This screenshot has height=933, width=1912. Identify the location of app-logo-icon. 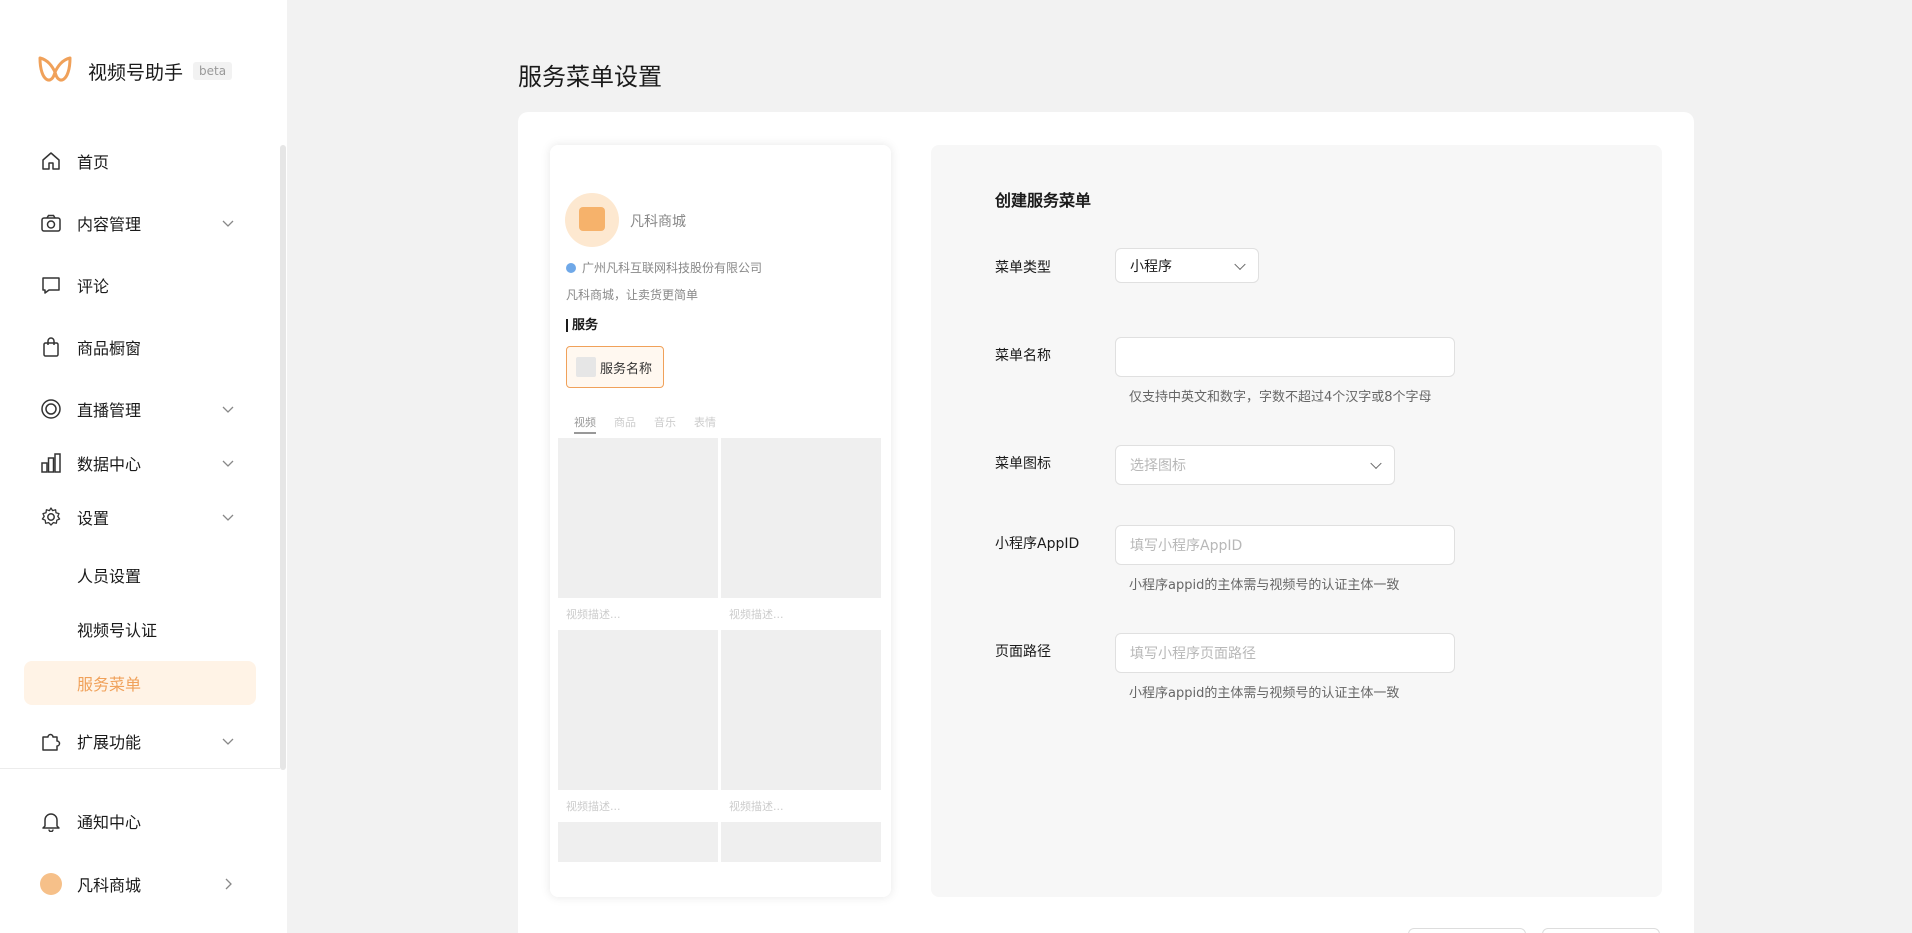
(55, 69).